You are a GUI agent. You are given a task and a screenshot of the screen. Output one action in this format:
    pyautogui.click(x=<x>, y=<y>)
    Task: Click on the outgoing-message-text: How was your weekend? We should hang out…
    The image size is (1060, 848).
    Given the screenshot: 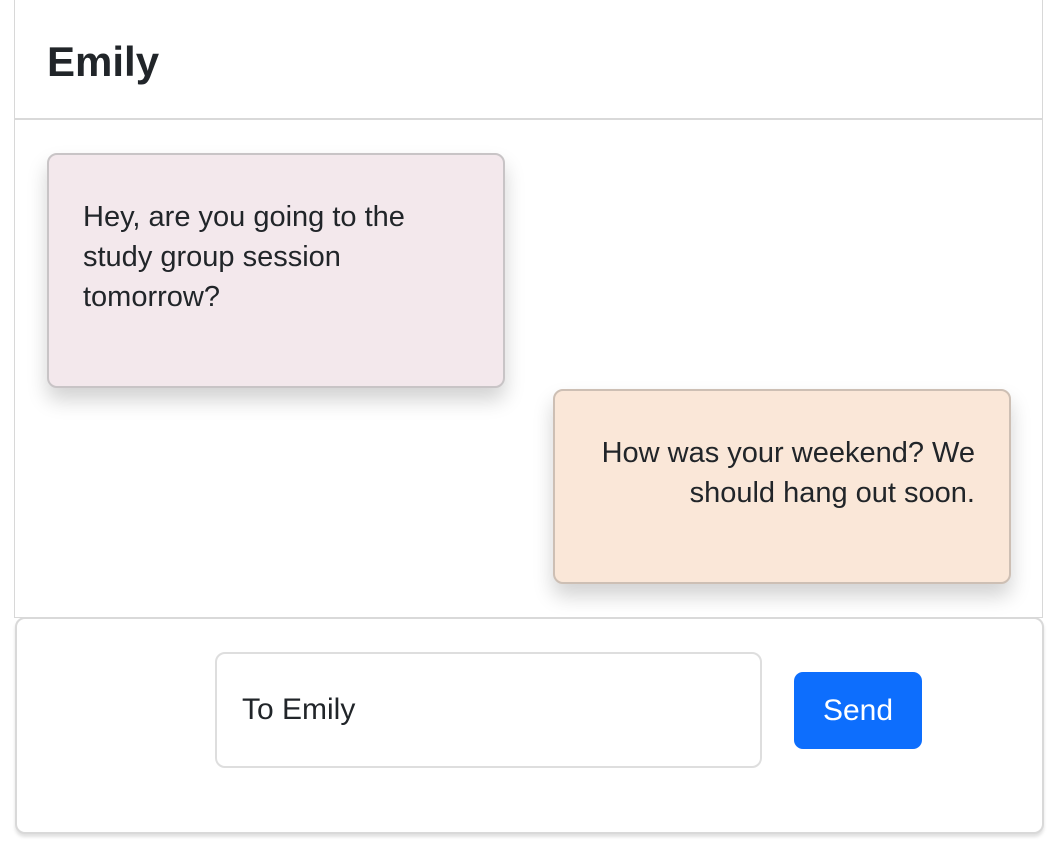 What is the action you would take?
    pyautogui.click(x=788, y=473)
    